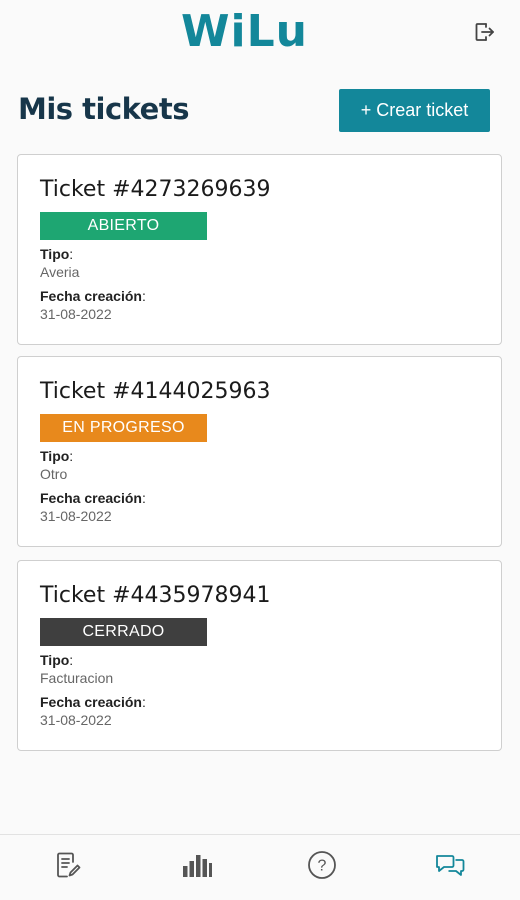  Describe the element at coordinates (103, 109) in the screenshot. I see `page-title: Mis tickets` at that location.